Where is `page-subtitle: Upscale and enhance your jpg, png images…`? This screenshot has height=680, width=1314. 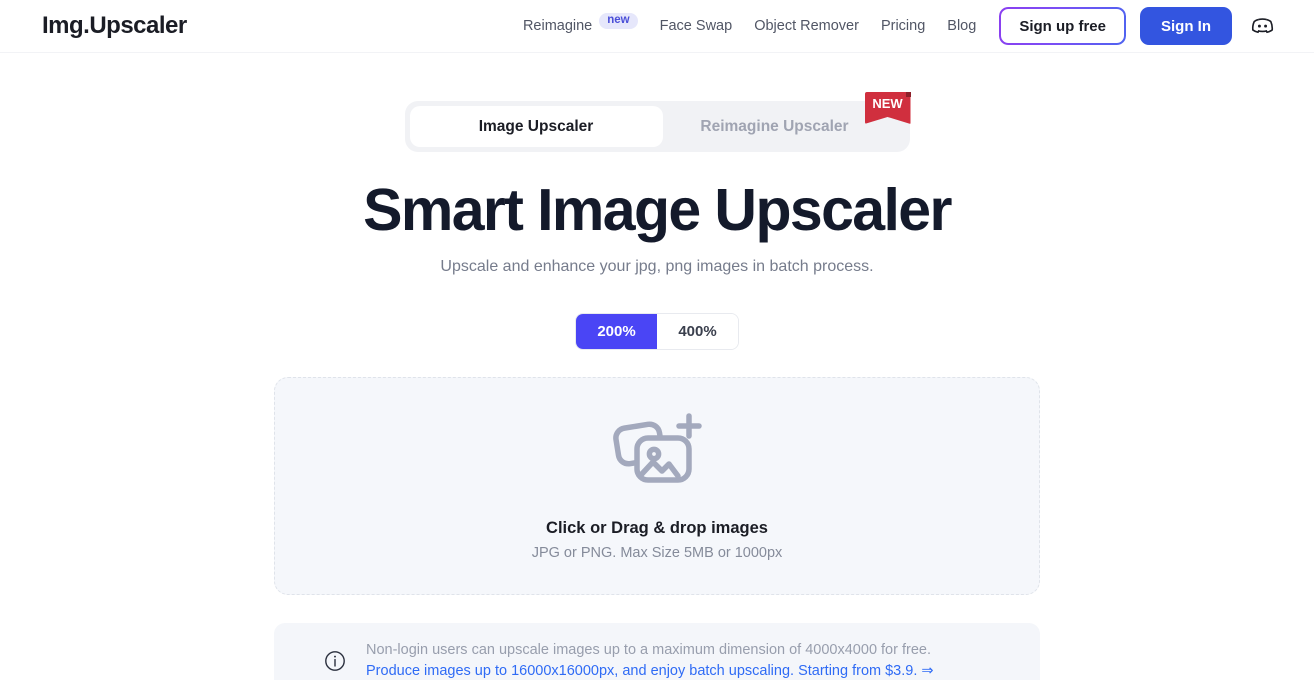 page-subtitle: Upscale and enhance your jpg, png images… is located at coordinates (657, 266).